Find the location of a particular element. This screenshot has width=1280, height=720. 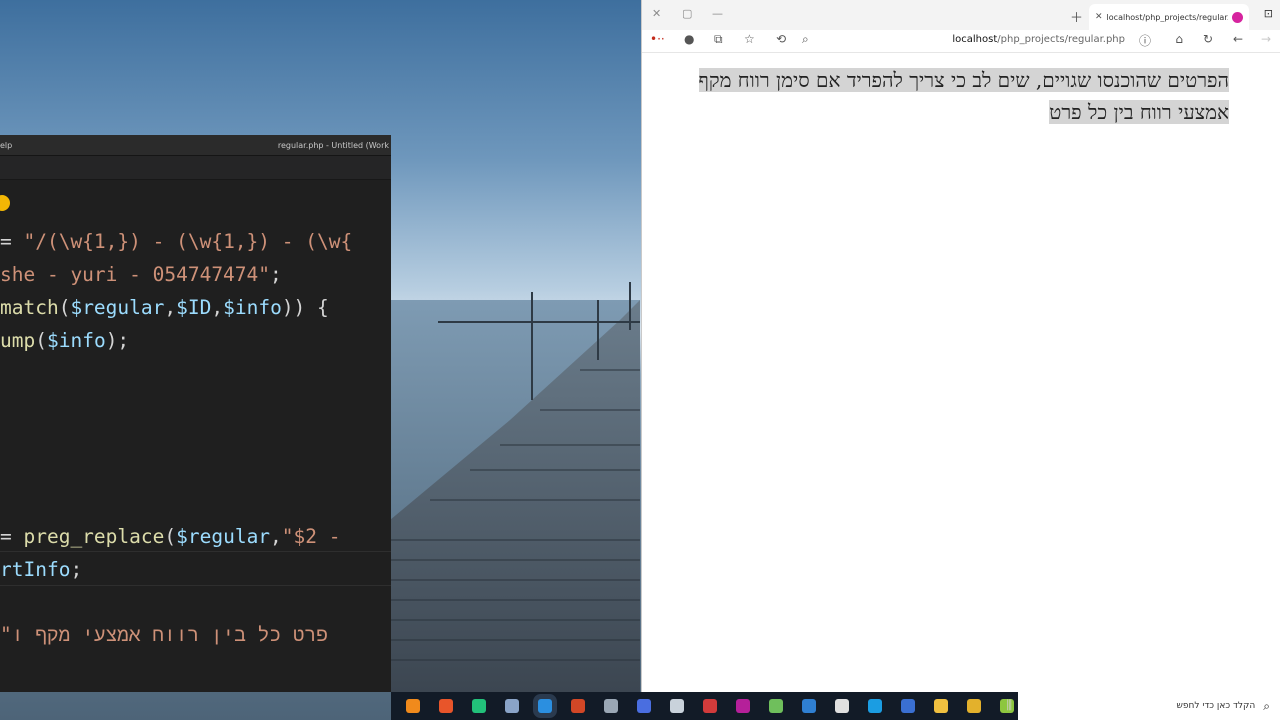

task-view-icon: ⫼ is located at coordinates (1009, 705).